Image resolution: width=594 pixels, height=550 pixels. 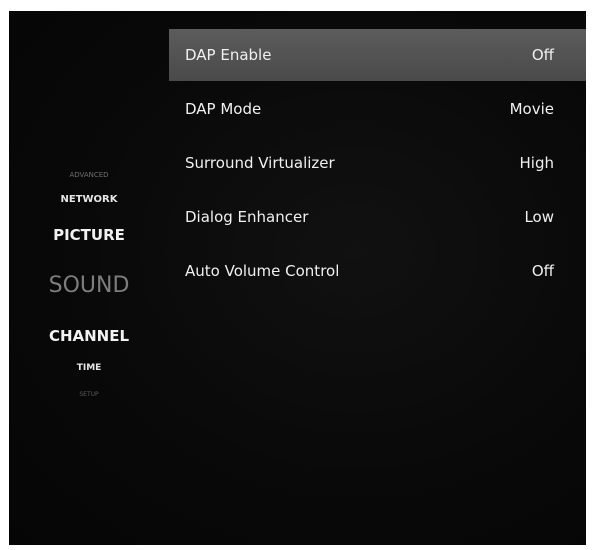 What do you see at coordinates (89, 286) in the screenshot?
I see `sidebar-item-sound: SOUND` at bounding box center [89, 286].